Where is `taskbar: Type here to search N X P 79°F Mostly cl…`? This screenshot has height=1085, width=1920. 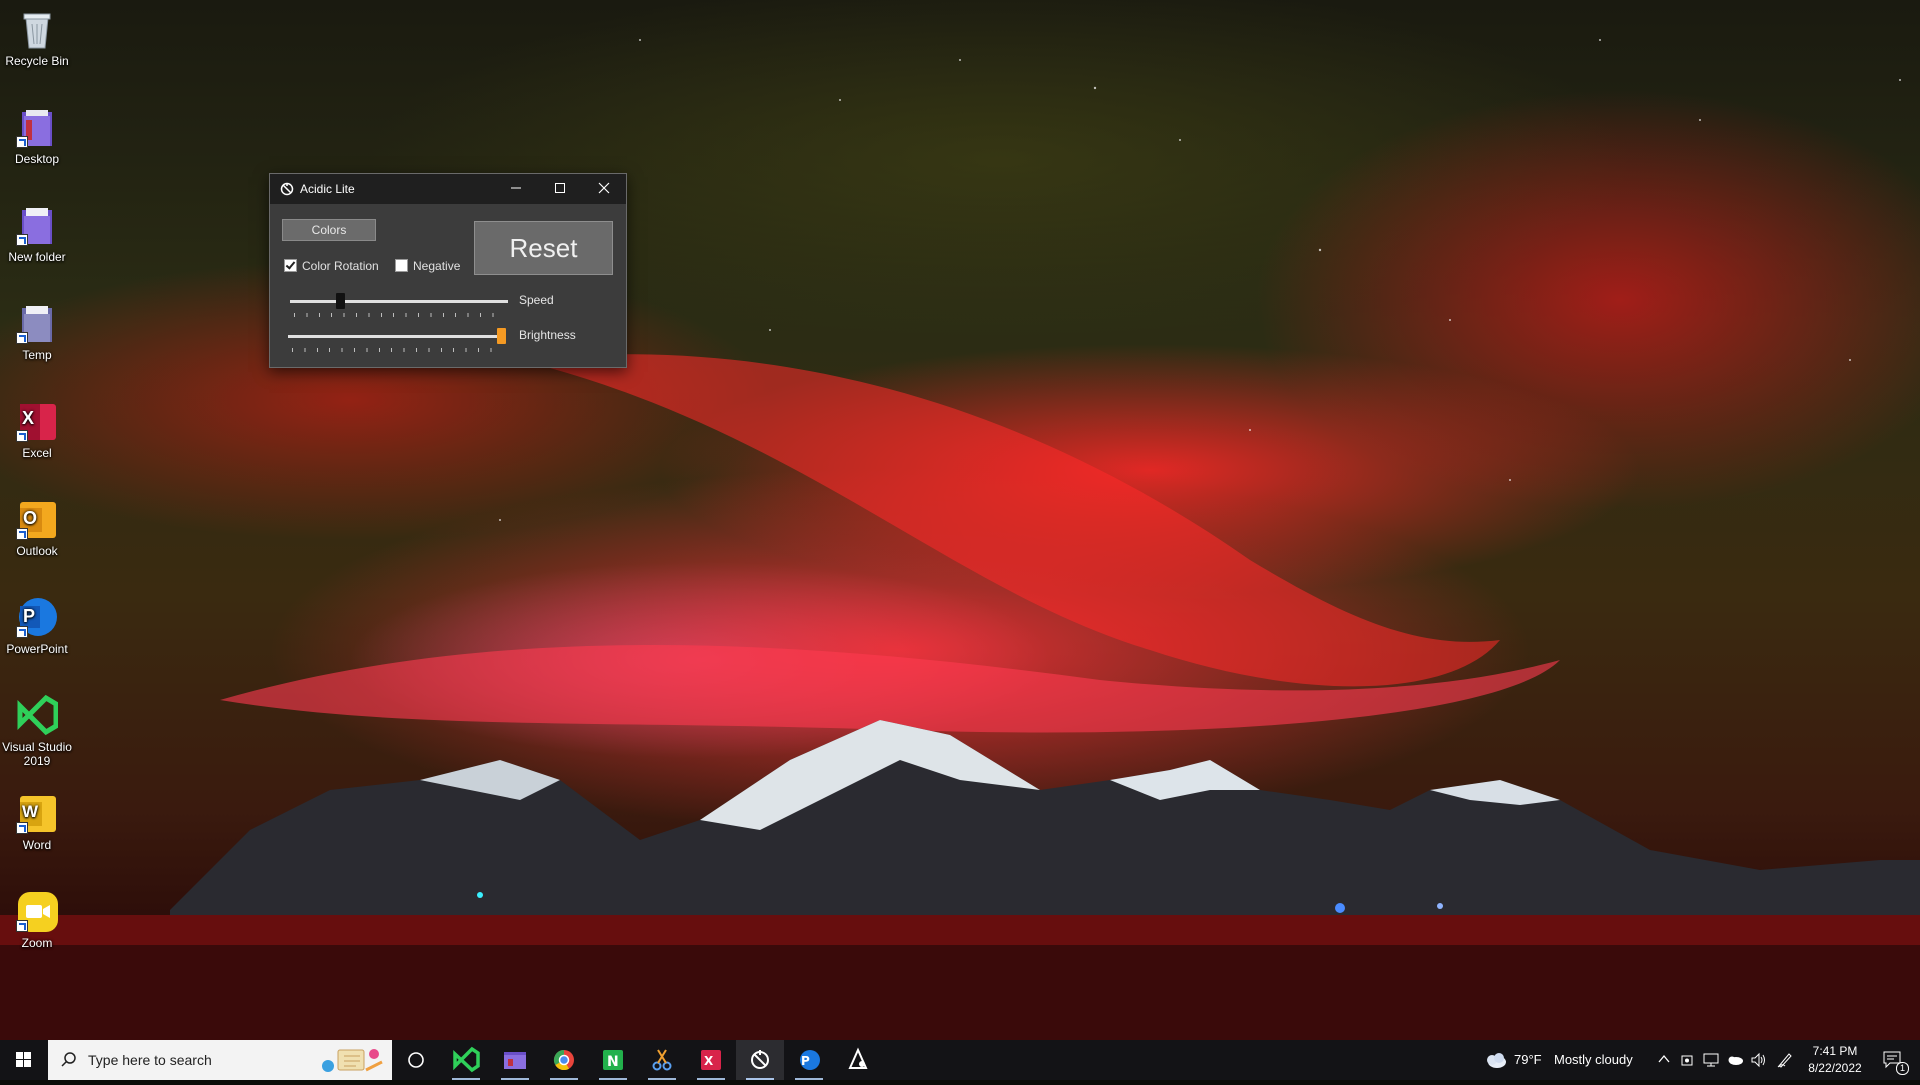
taskbar: Type here to search N X P 79°F Mostly cl… is located at coordinates (960, 1060).